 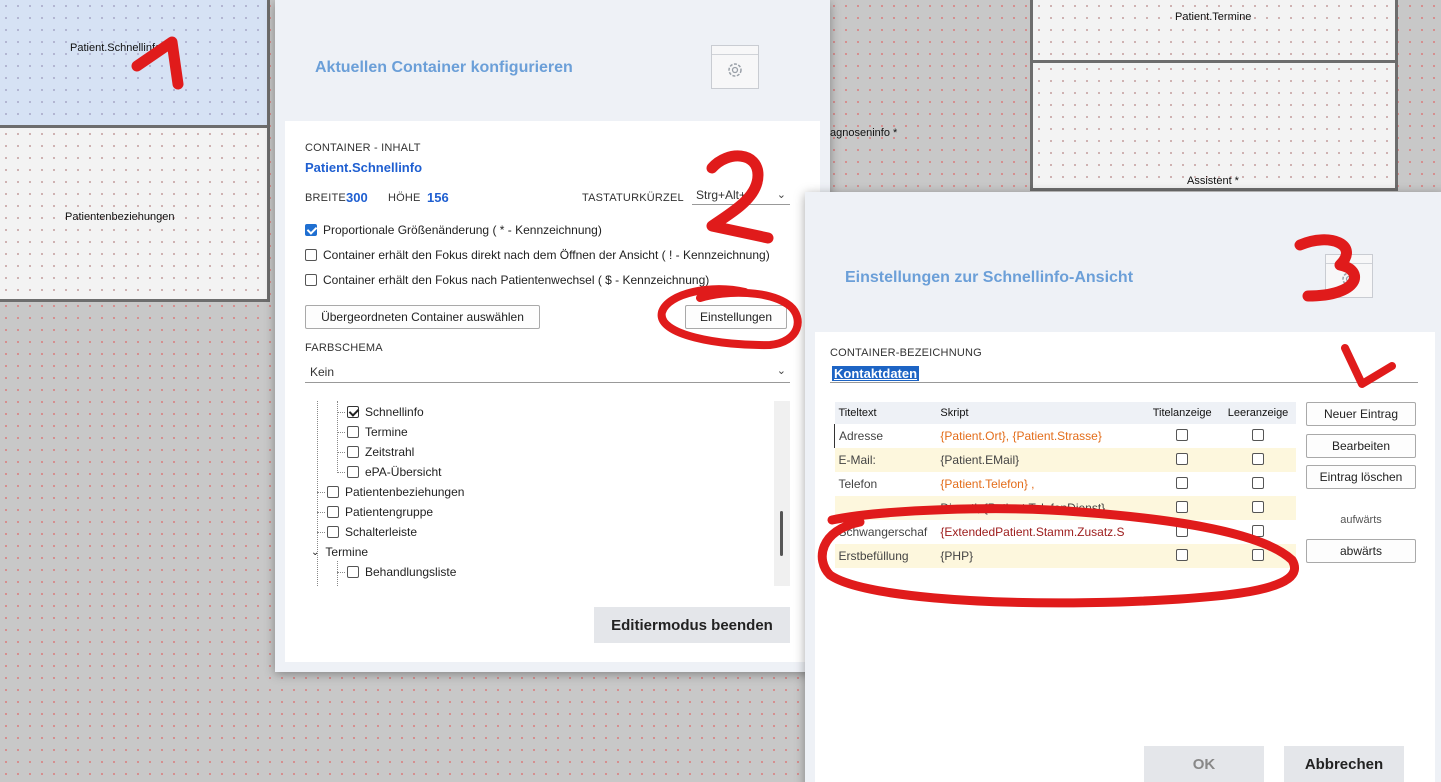 I want to click on table-row: Erstbefüllung {PHP}, so click(x=1065, y=556).